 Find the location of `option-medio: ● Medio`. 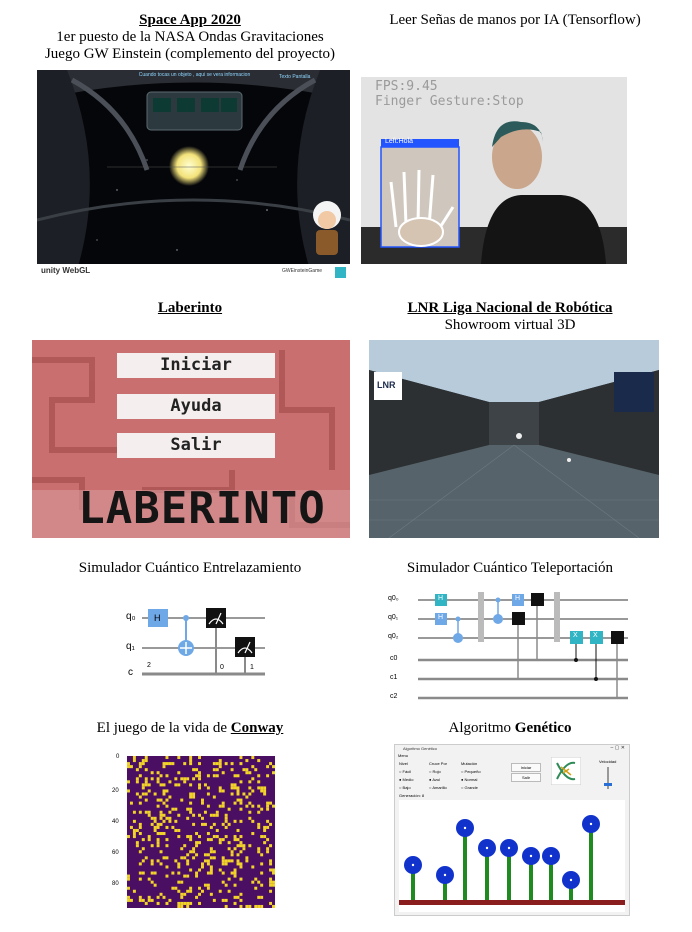

option-medio: ● Medio is located at coordinates (406, 780).